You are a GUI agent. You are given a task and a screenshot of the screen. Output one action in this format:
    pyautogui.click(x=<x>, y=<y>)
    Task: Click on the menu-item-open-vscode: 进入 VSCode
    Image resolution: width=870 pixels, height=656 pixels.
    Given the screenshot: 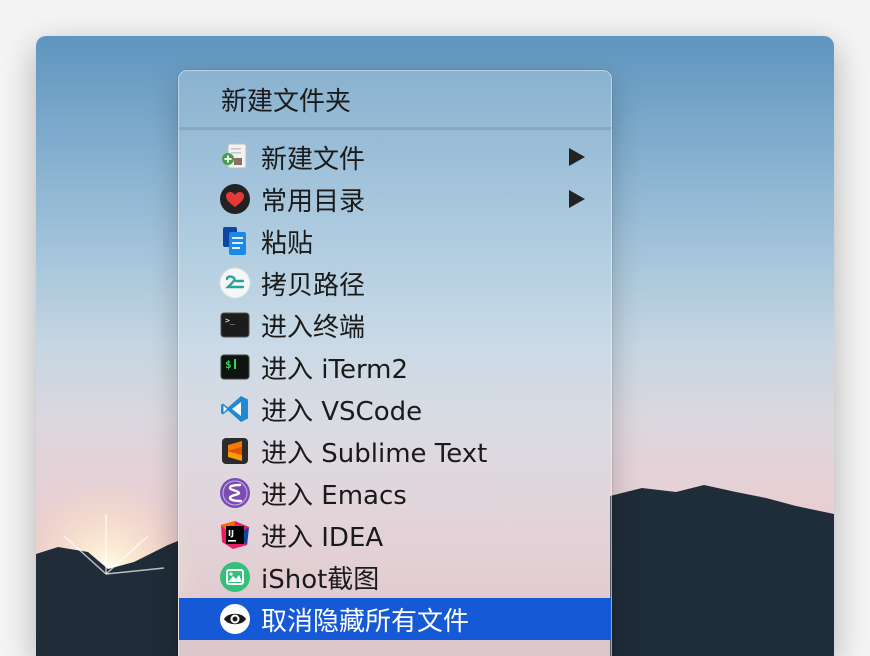 What is the action you would take?
    pyautogui.click(x=395, y=409)
    